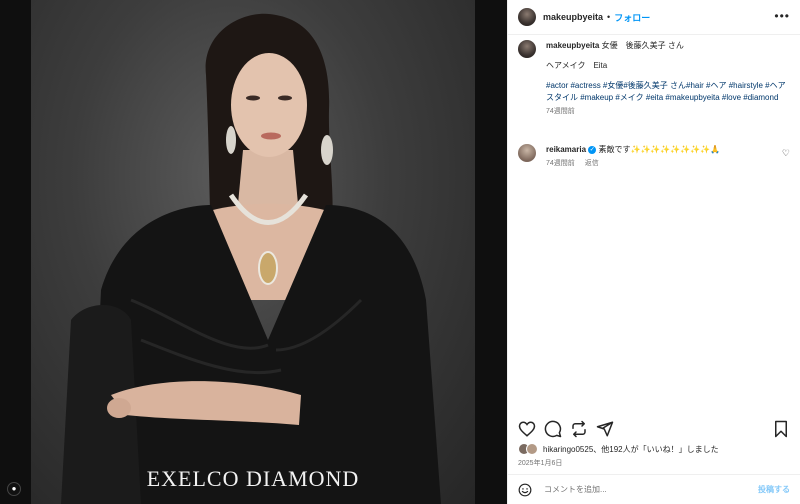 The image size is (800, 504). I want to click on repost-icon, so click(579, 429).